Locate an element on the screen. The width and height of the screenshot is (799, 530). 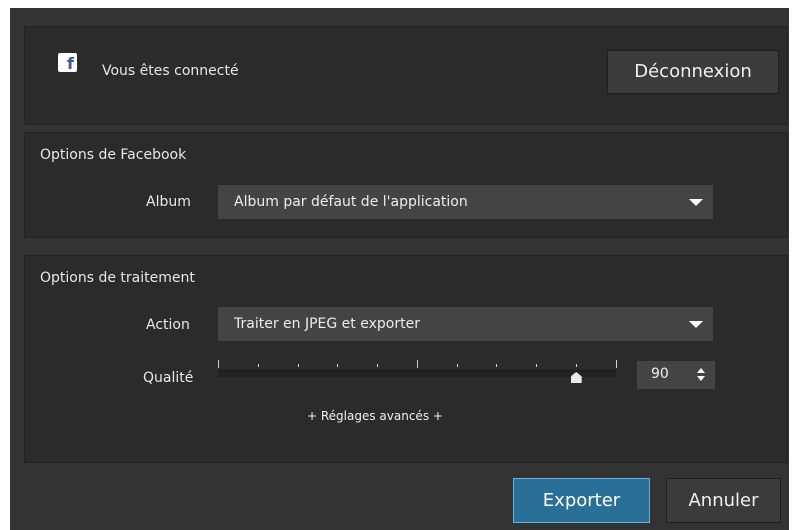
advanced-settings-link: + Réglages avancés + is located at coordinates (375, 416).